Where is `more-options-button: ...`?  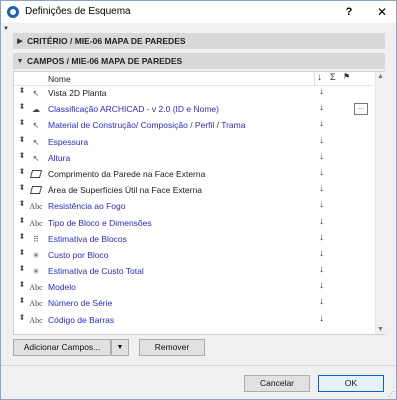
more-options-button: ... is located at coordinates (361, 109).